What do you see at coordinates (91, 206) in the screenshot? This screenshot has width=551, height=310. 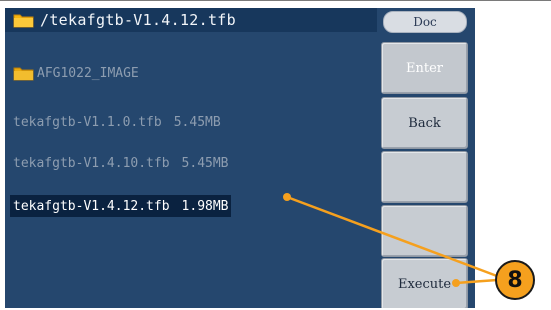 I see `file-name: tekafgtb-V1.4.12.tfb` at bounding box center [91, 206].